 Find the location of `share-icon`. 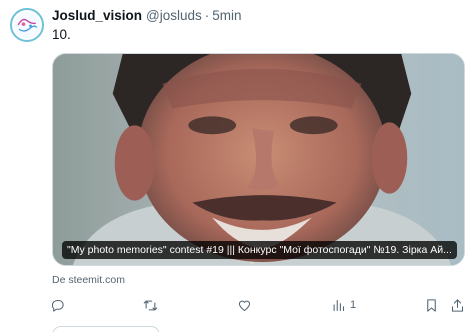

share-icon is located at coordinates (457, 305).